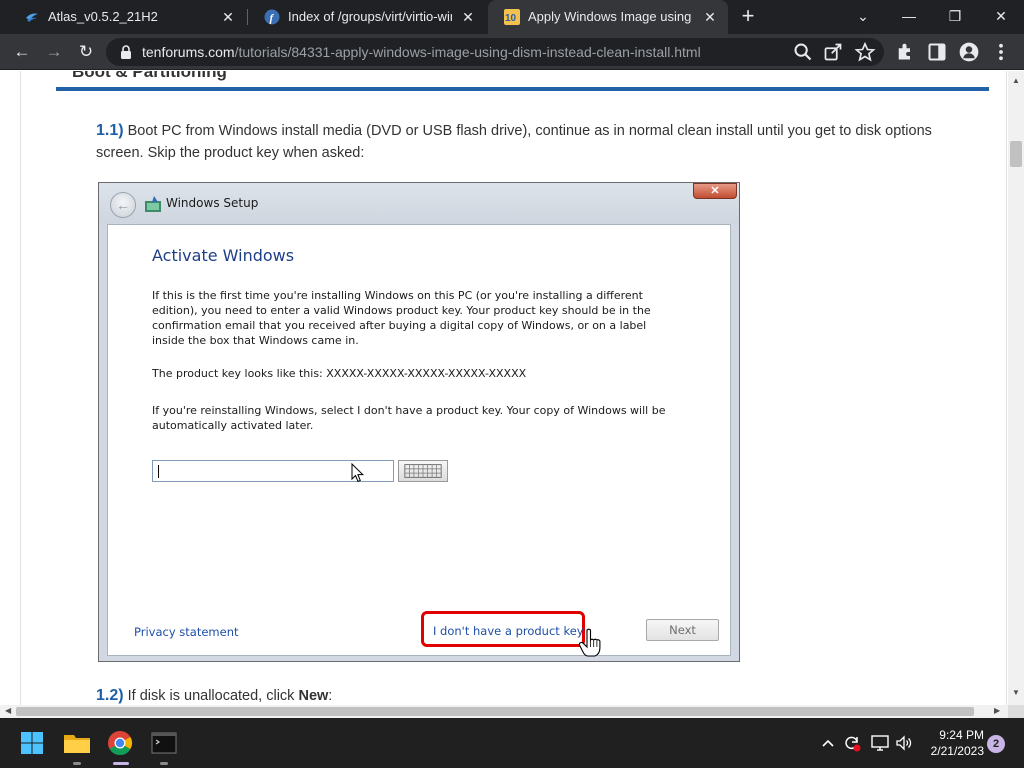 This screenshot has width=1024, height=768. What do you see at coordinates (32, 743) in the screenshot?
I see `windows-start-icon` at bounding box center [32, 743].